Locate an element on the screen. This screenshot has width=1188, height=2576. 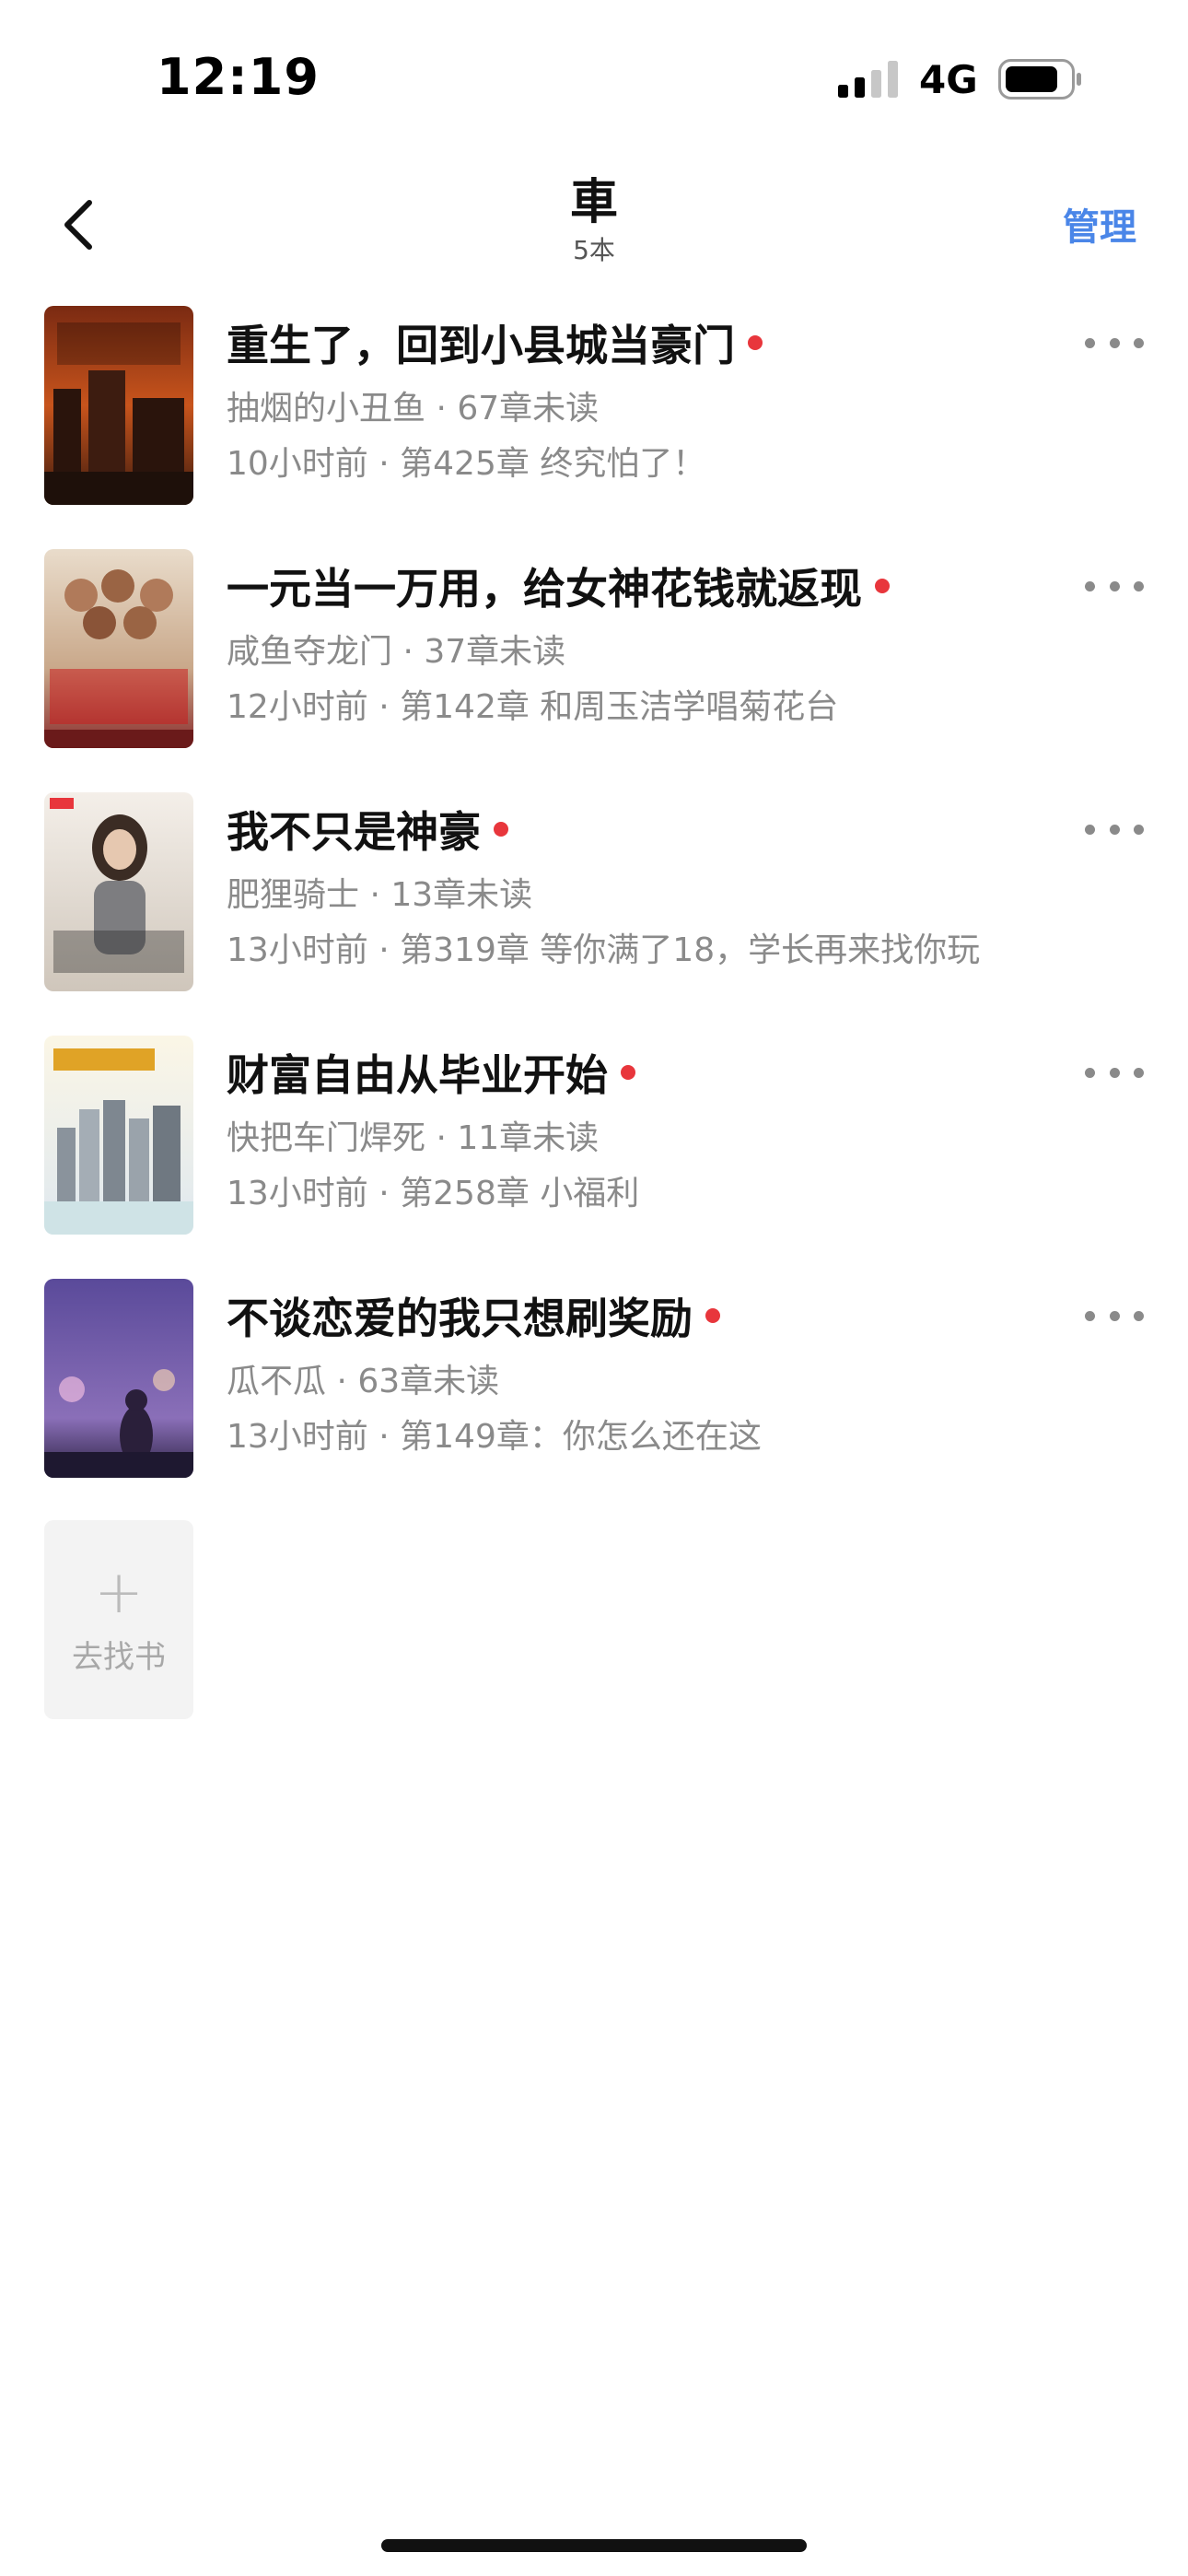
book-title: 一元当一万用，给女神花钱就返现 is located at coordinates (544, 589).